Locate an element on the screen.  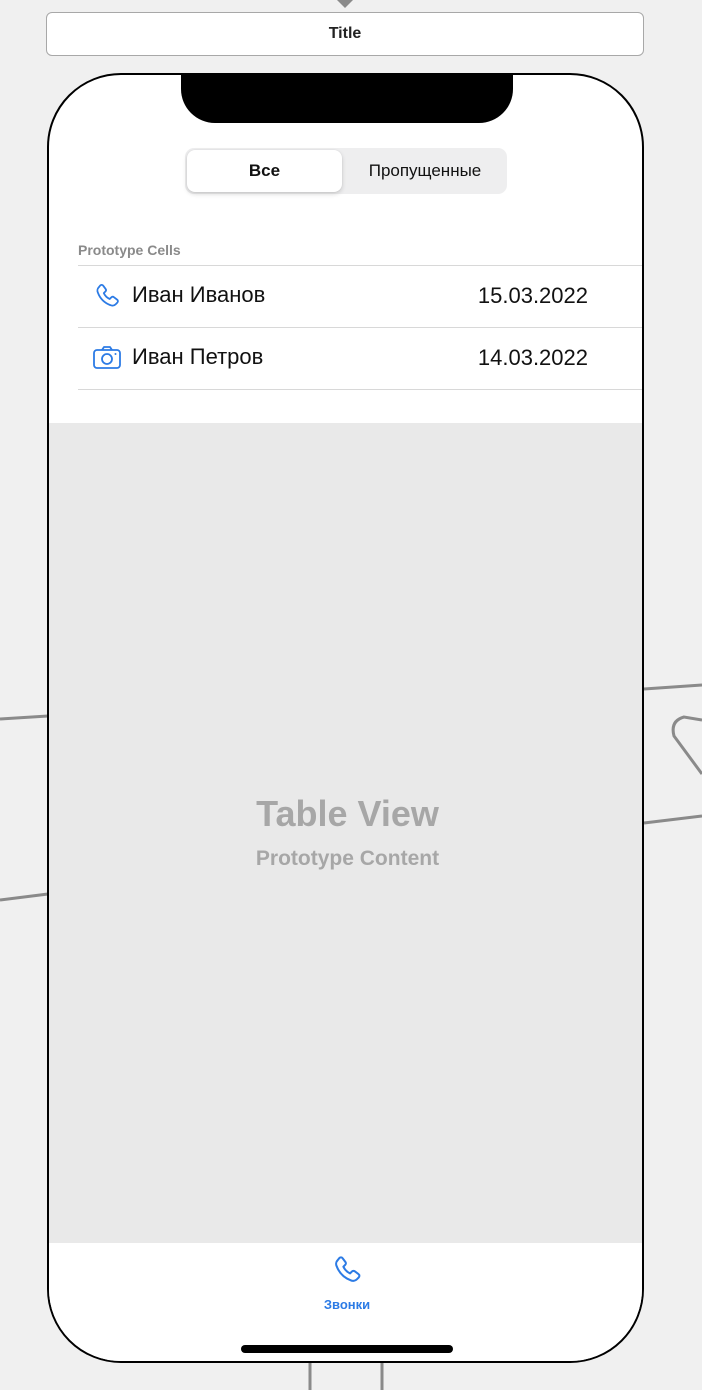
camera-icon is located at coordinates (107, 357).